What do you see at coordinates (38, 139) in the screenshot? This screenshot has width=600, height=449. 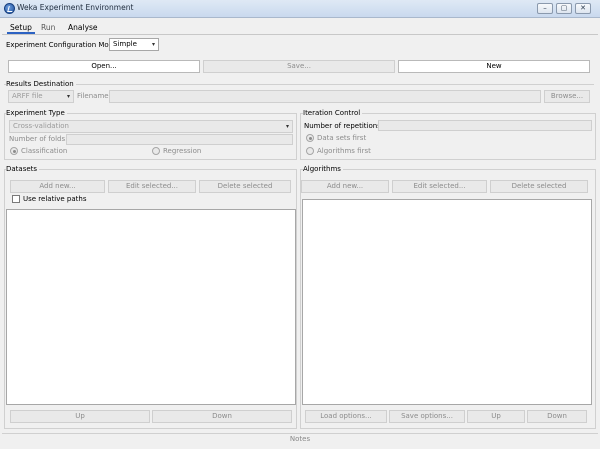 I see `folds-label: Number of folds:` at bounding box center [38, 139].